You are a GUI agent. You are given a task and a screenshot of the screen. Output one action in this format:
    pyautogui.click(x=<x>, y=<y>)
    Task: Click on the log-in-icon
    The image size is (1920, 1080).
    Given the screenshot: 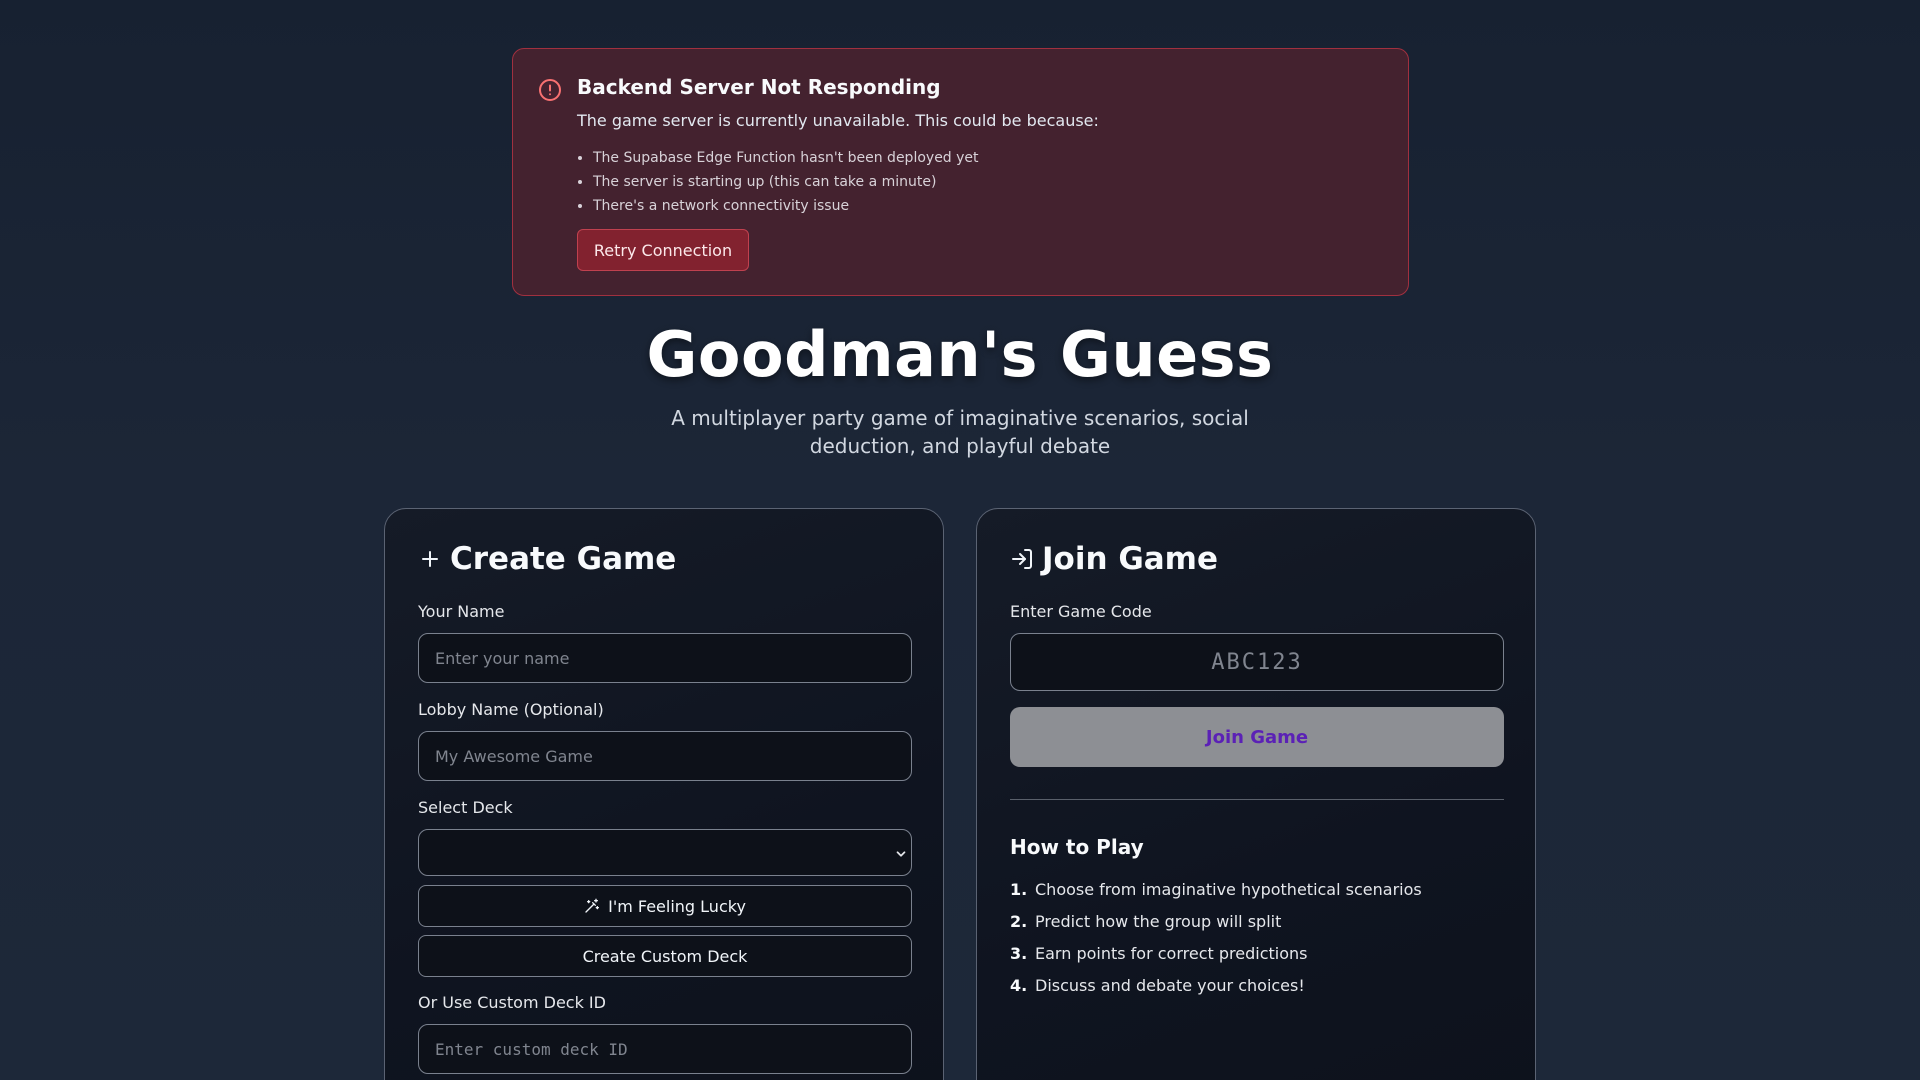 What is the action you would take?
    pyautogui.click(x=1022, y=559)
    